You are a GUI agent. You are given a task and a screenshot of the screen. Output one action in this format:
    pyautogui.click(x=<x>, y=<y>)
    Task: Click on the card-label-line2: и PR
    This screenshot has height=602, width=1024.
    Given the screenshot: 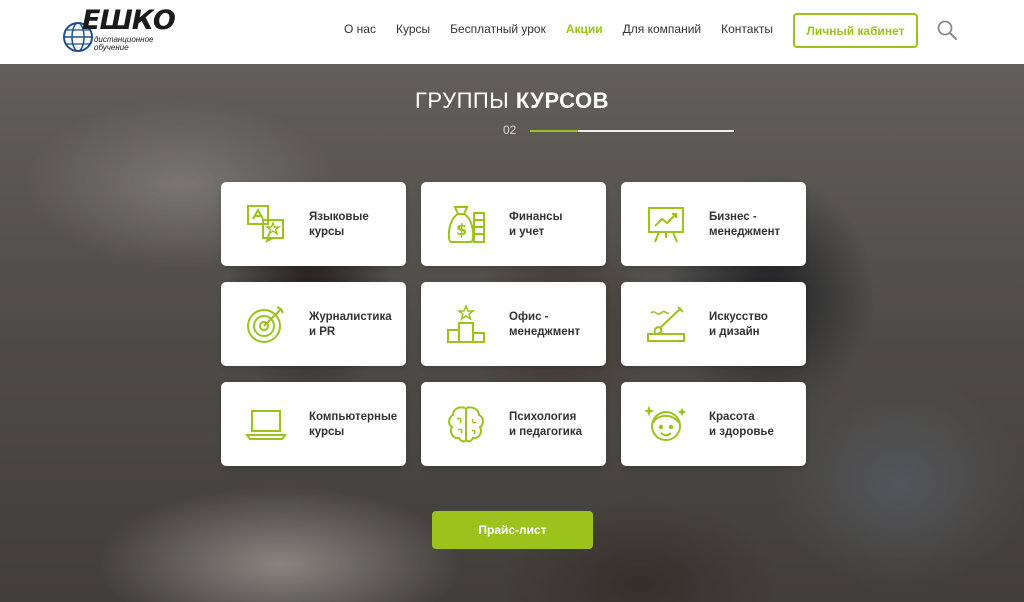 What is the action you would take?
    pyautogui.click(x=322, y=332)
    